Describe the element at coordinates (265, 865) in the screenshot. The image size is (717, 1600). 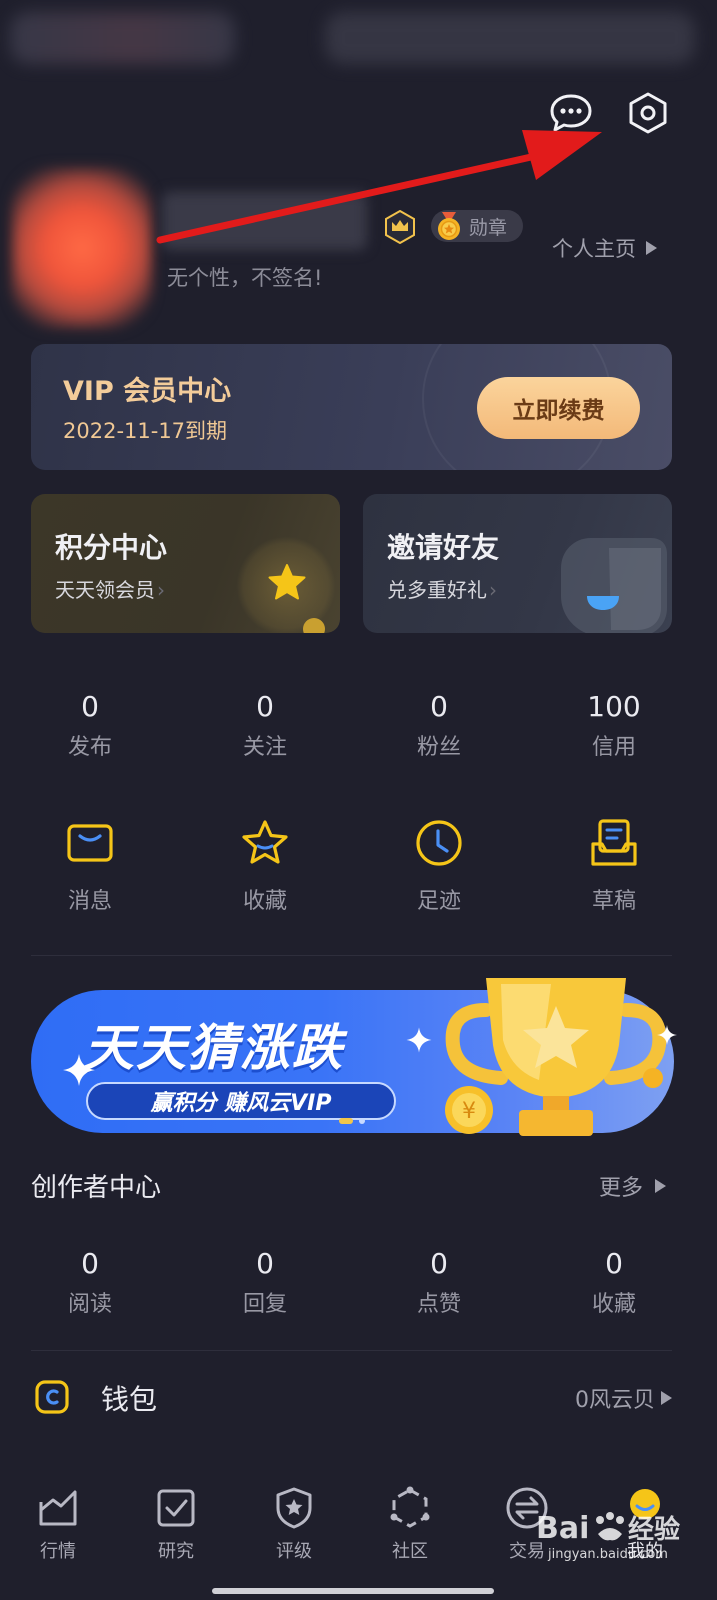
I see `shortcut-favorites: 收藏` at that location.